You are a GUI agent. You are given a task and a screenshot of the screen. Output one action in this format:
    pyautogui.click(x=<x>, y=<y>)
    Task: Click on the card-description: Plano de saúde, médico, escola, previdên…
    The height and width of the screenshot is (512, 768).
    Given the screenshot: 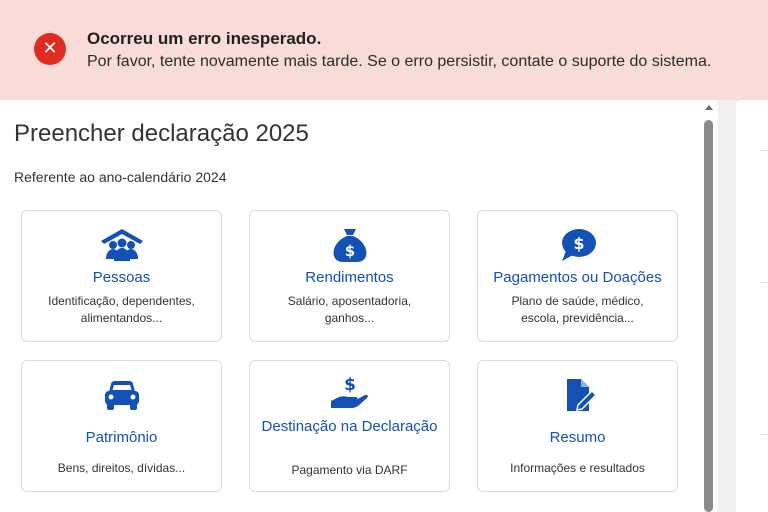 What is the action you would take?
    pyautogui.click(x=577, y=309)
    